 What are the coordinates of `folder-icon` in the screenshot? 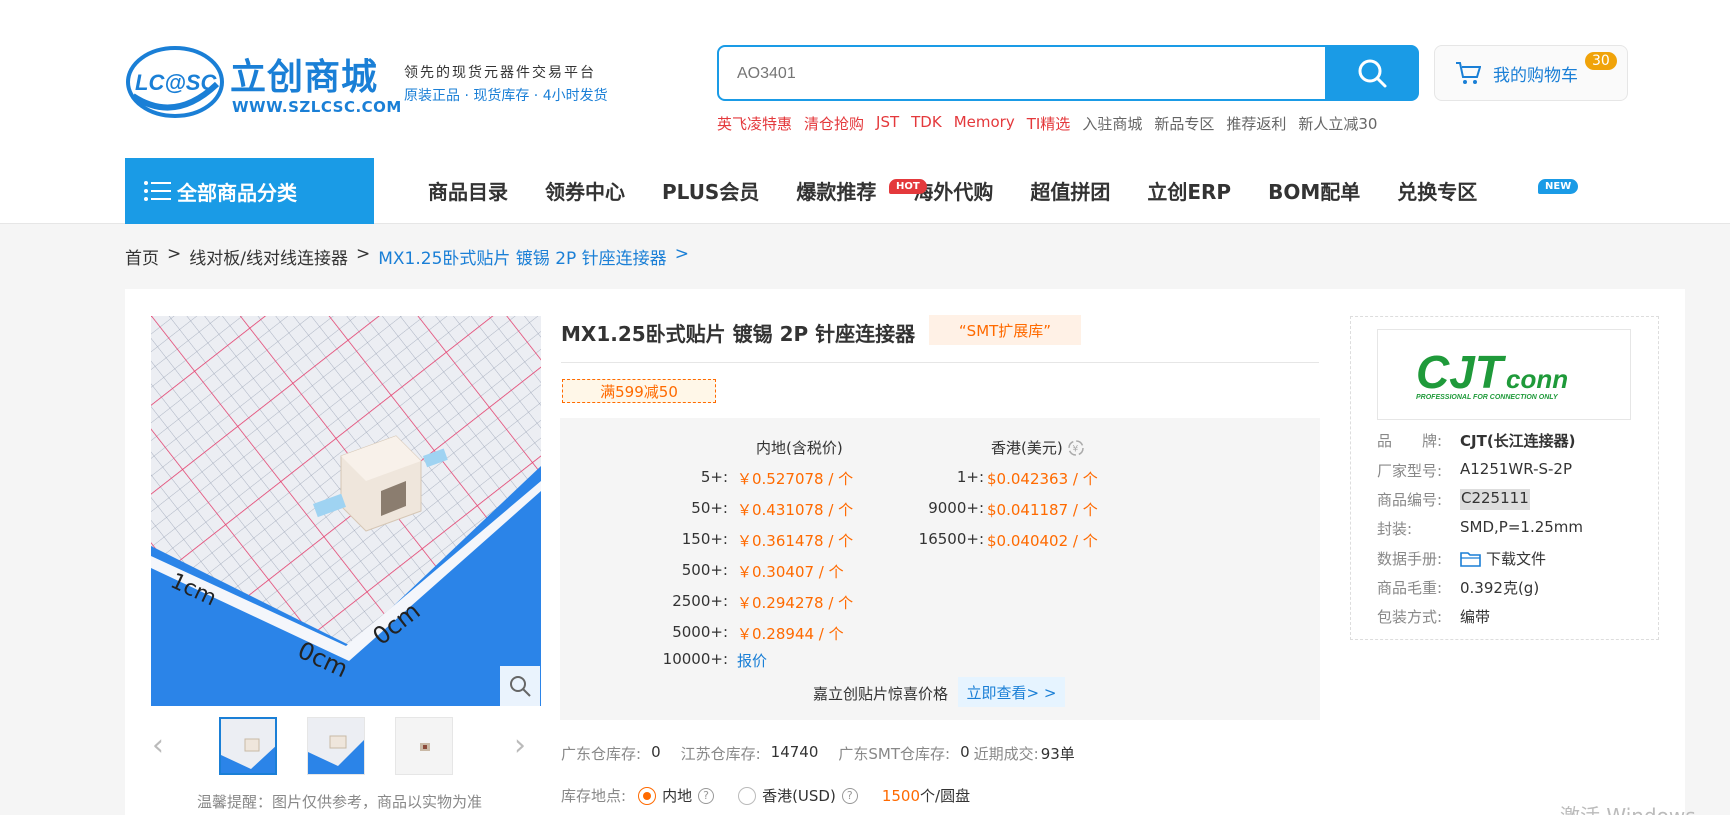 It's located at (1470, 559).